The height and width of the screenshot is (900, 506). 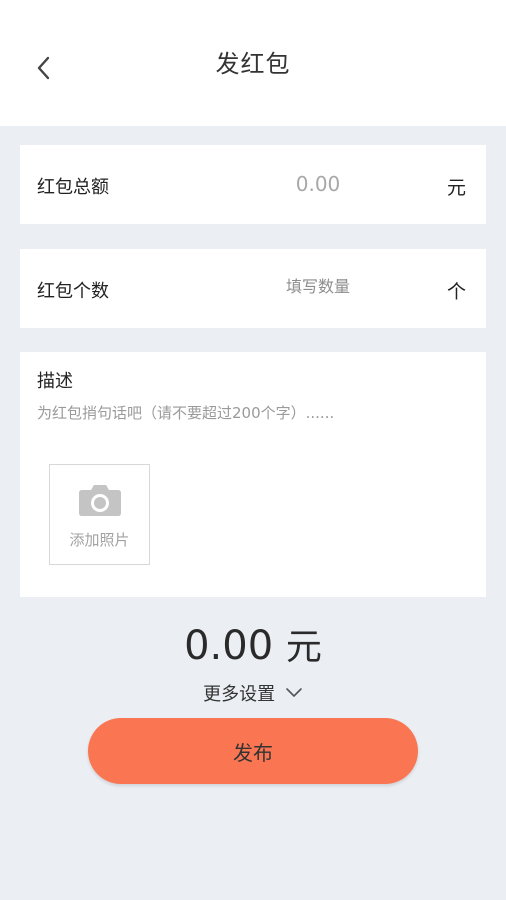 I want to click on app-header: 发红包, so click(x=253, y=63).